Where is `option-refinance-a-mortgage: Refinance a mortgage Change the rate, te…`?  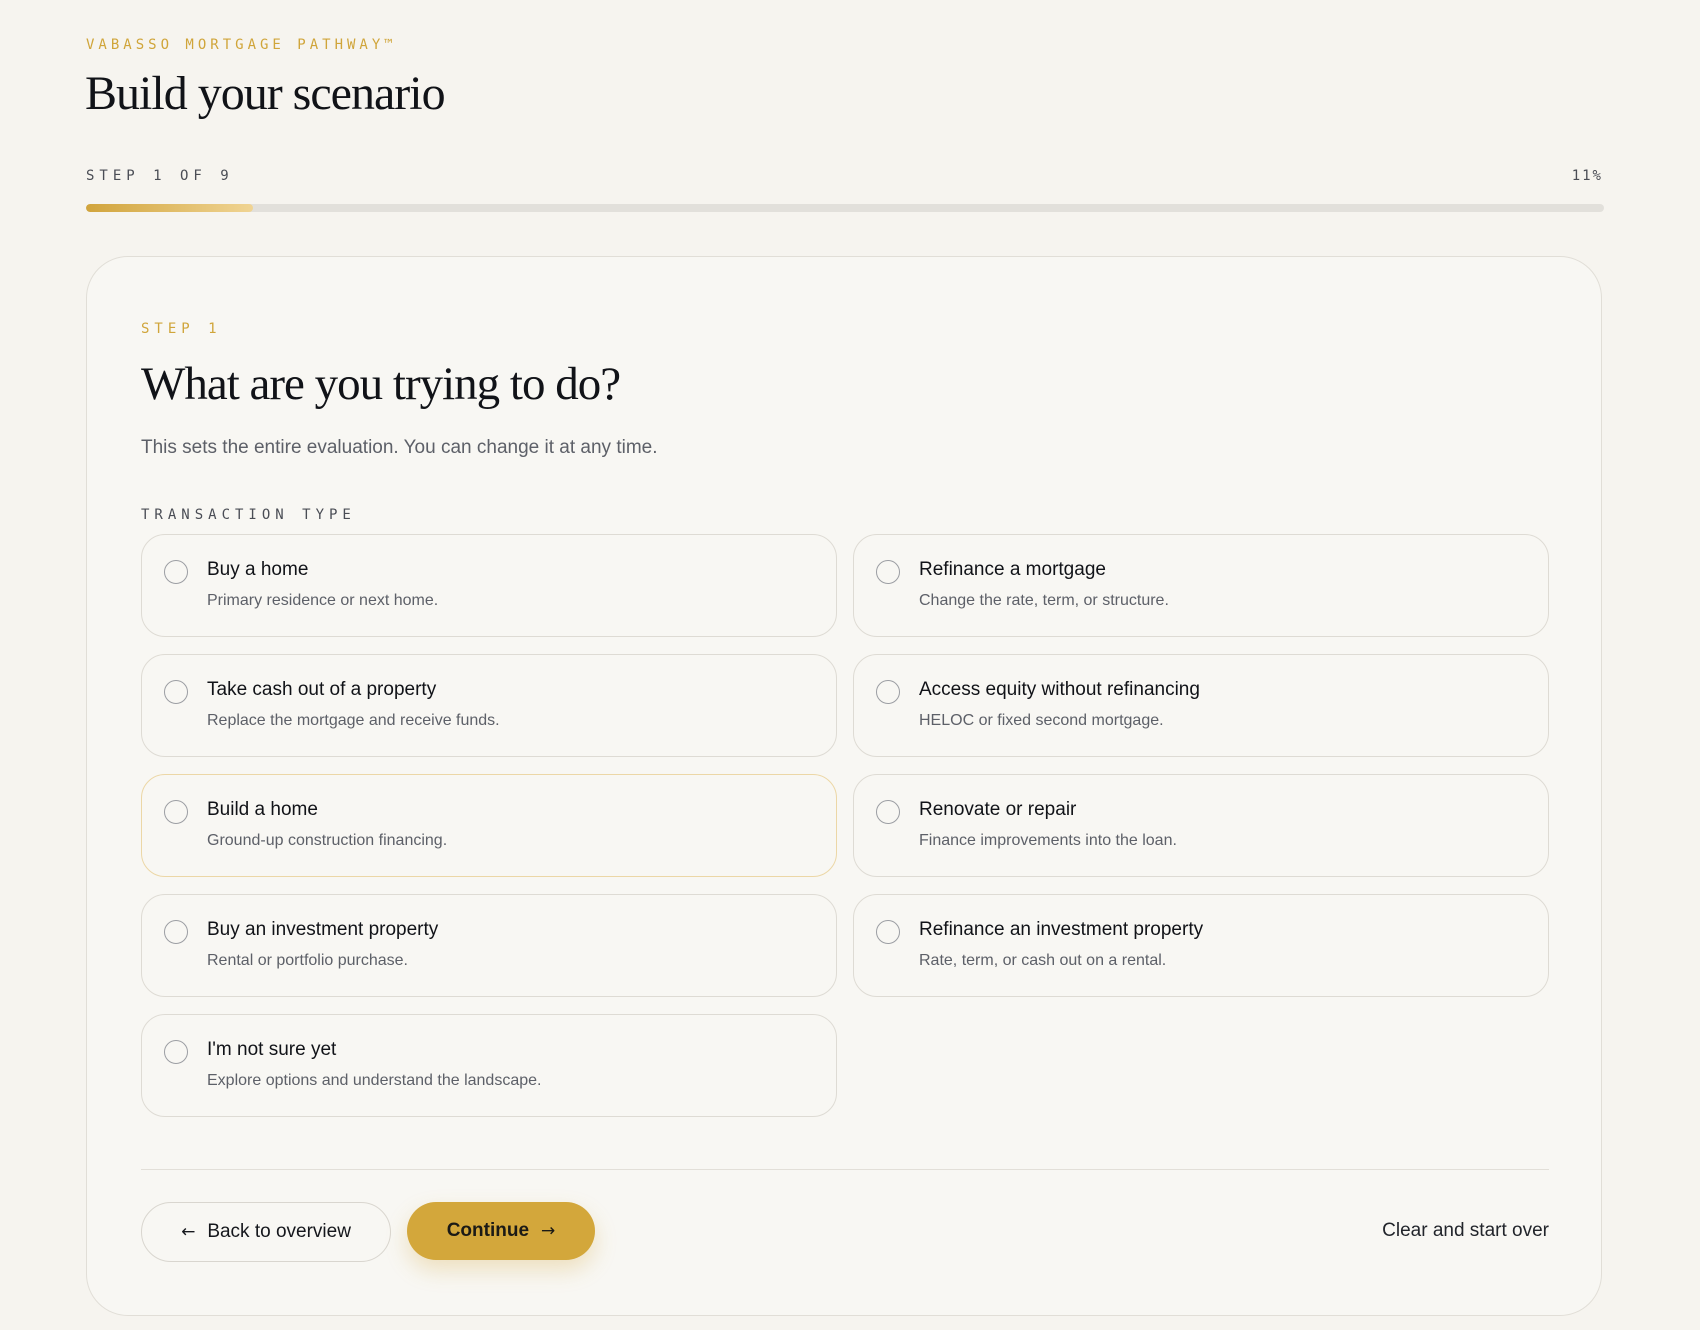
option-refinance-a-mortgage: Refinance a mortgage Change the rate, te… is located at coordinates (1201, 585).